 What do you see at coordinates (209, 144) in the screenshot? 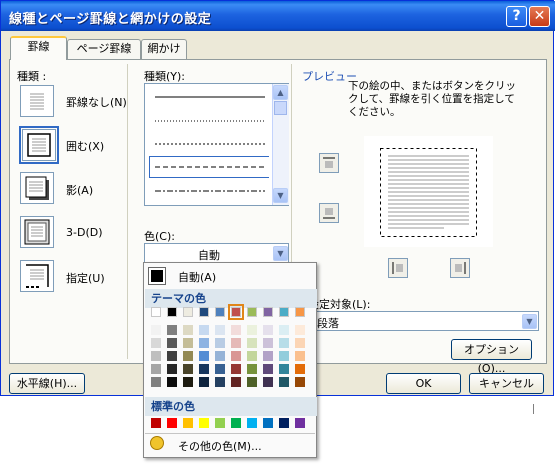
I see `line-style-options` at bounding box center [209, 144].